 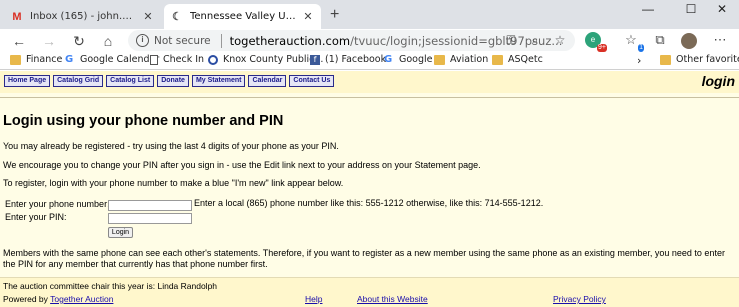 I want to click on bookmark-label: Finance, so click(x=44, y=59).